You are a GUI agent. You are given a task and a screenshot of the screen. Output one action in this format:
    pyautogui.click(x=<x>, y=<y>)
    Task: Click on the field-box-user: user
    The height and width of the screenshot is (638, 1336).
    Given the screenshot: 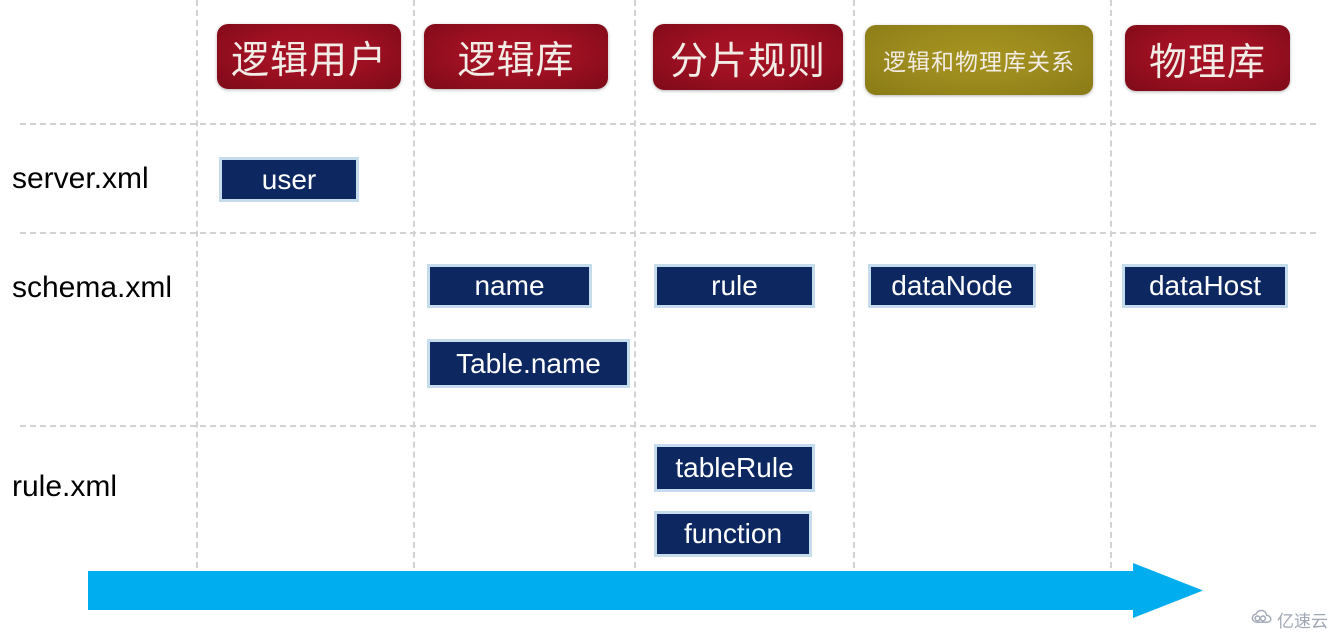 What is the action you would take?
    pyautogui.click(x=289, y=179)
    